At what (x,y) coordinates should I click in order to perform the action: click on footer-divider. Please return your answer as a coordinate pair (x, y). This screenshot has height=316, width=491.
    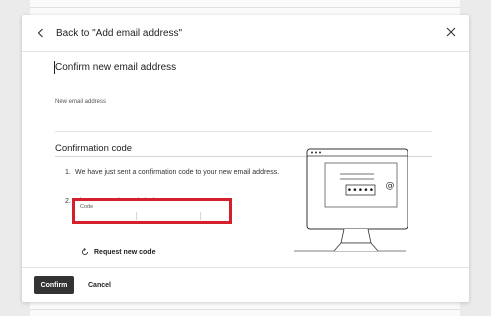
    Looking at the image, I should click on (245, 267).